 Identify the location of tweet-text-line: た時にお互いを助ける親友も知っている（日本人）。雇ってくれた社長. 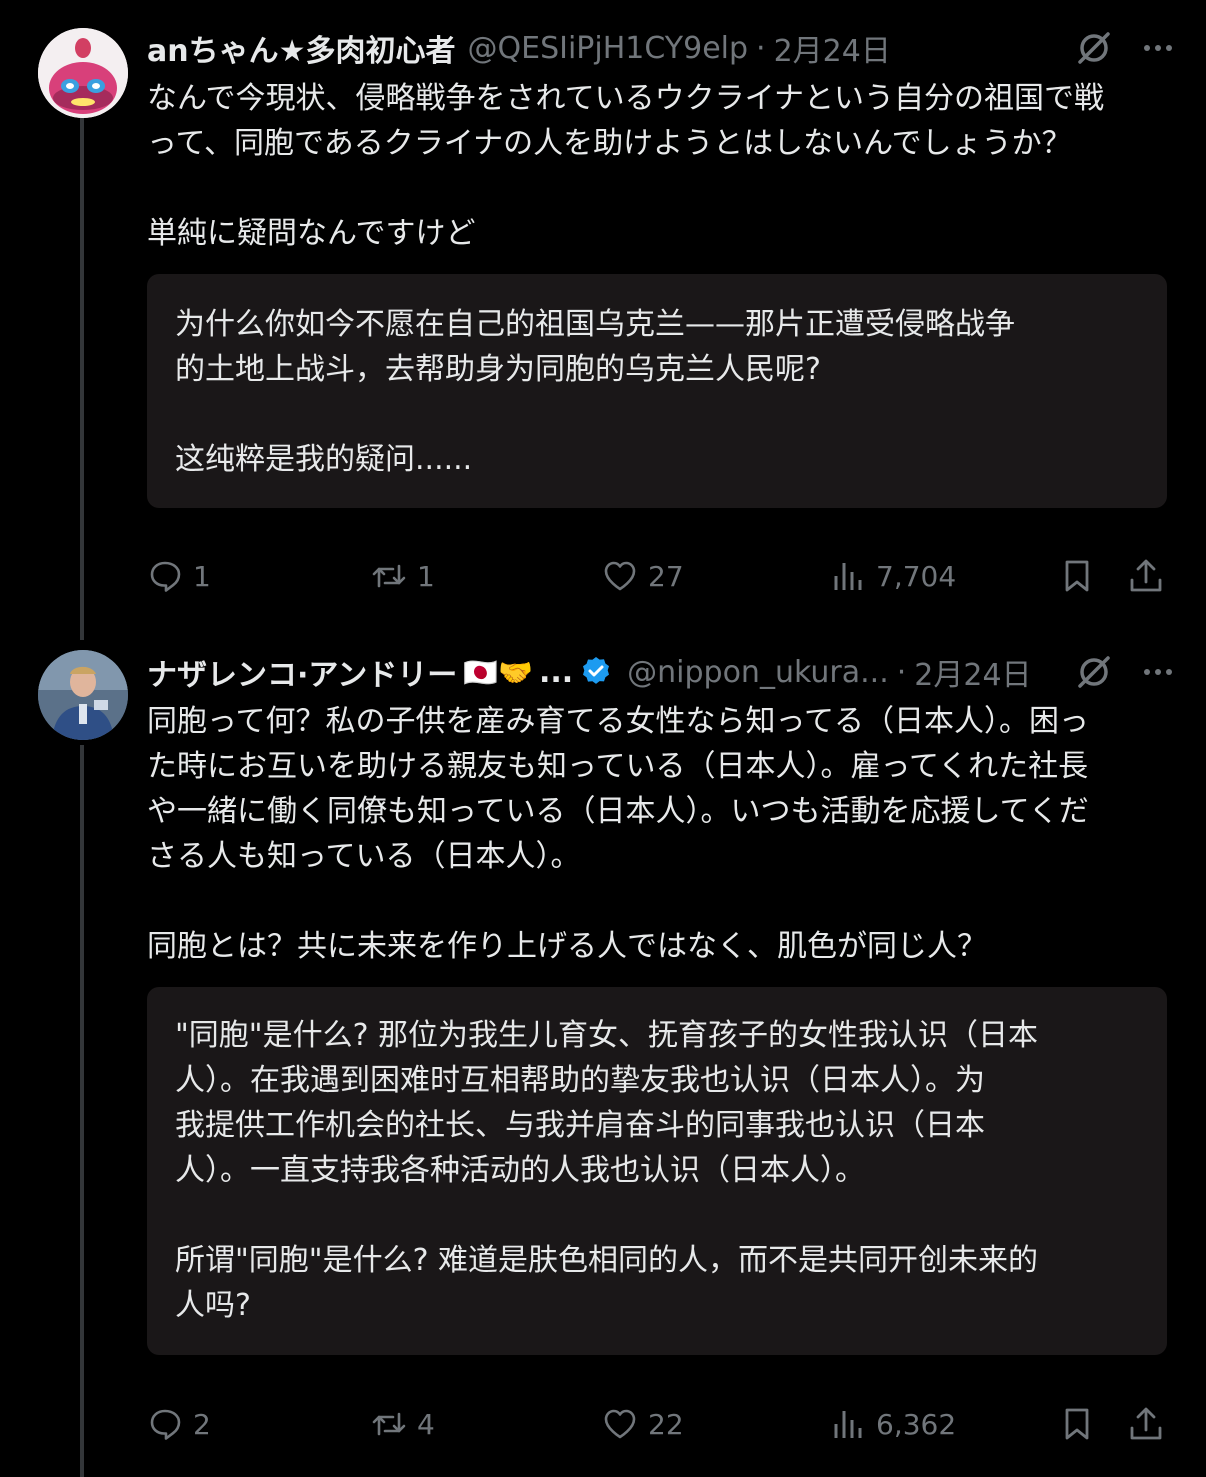
(618, 766).